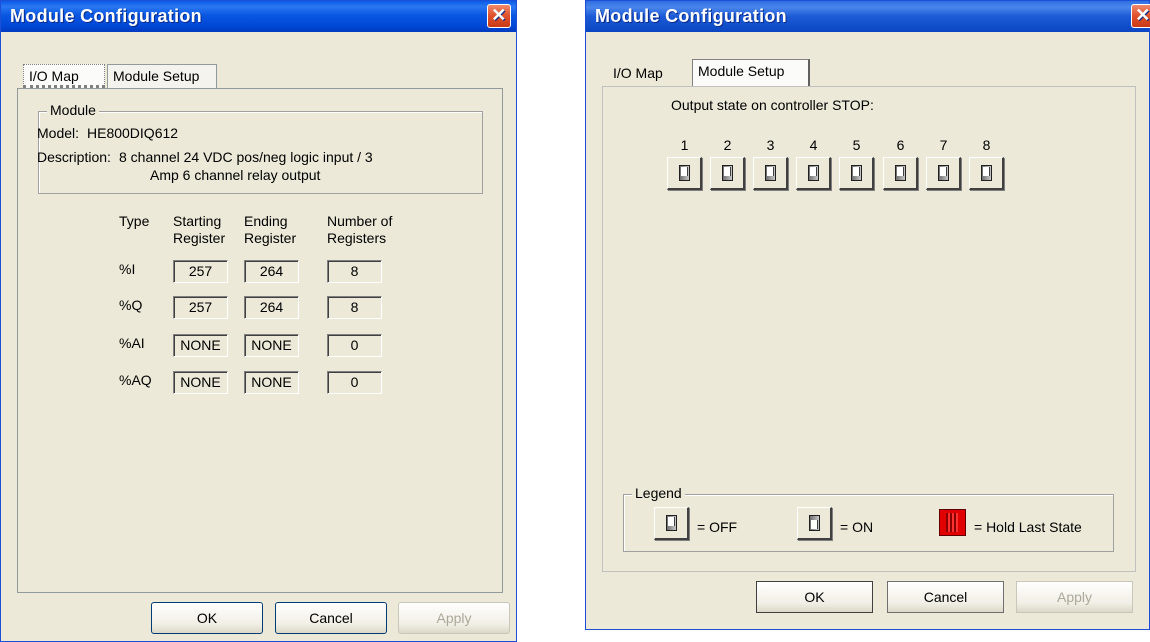 This screenshot has height=642, width=1150. Describe the element at coordinates (133, 133) in the screenshot. I see `model-value: HE800DIQ612` at that location.